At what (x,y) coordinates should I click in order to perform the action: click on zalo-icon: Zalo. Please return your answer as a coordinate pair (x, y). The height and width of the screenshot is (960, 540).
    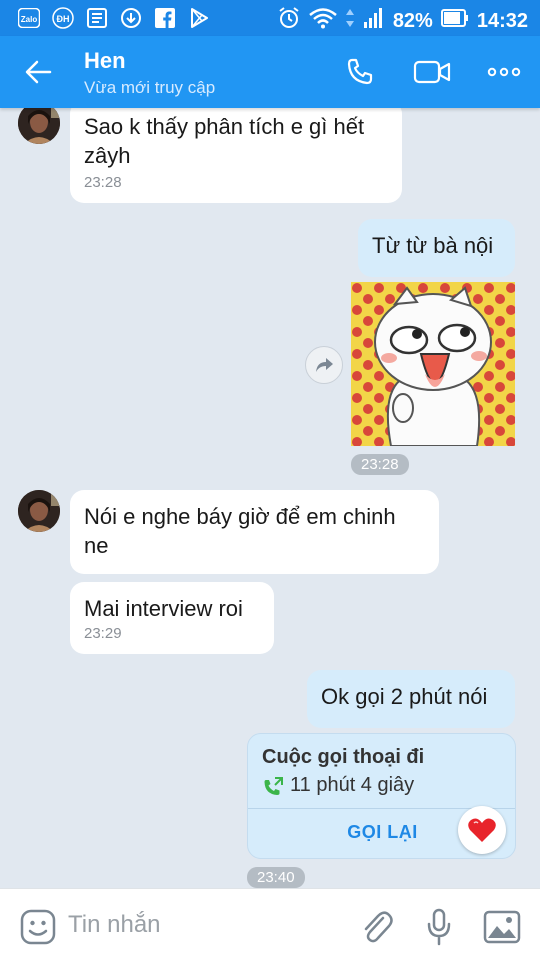
    Looking at the image, I should click on (29, 18).